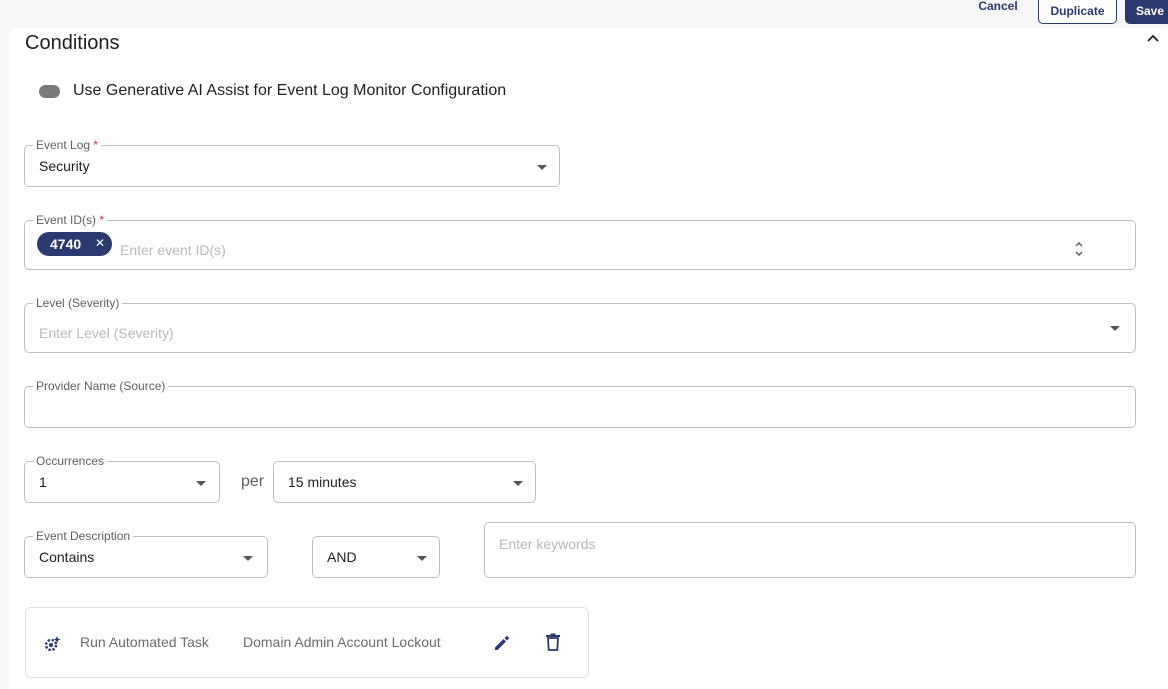 The width and height of the screenshot is (1168, 689). I want to click on interval-value: 15 minutes, so click(322, 482).